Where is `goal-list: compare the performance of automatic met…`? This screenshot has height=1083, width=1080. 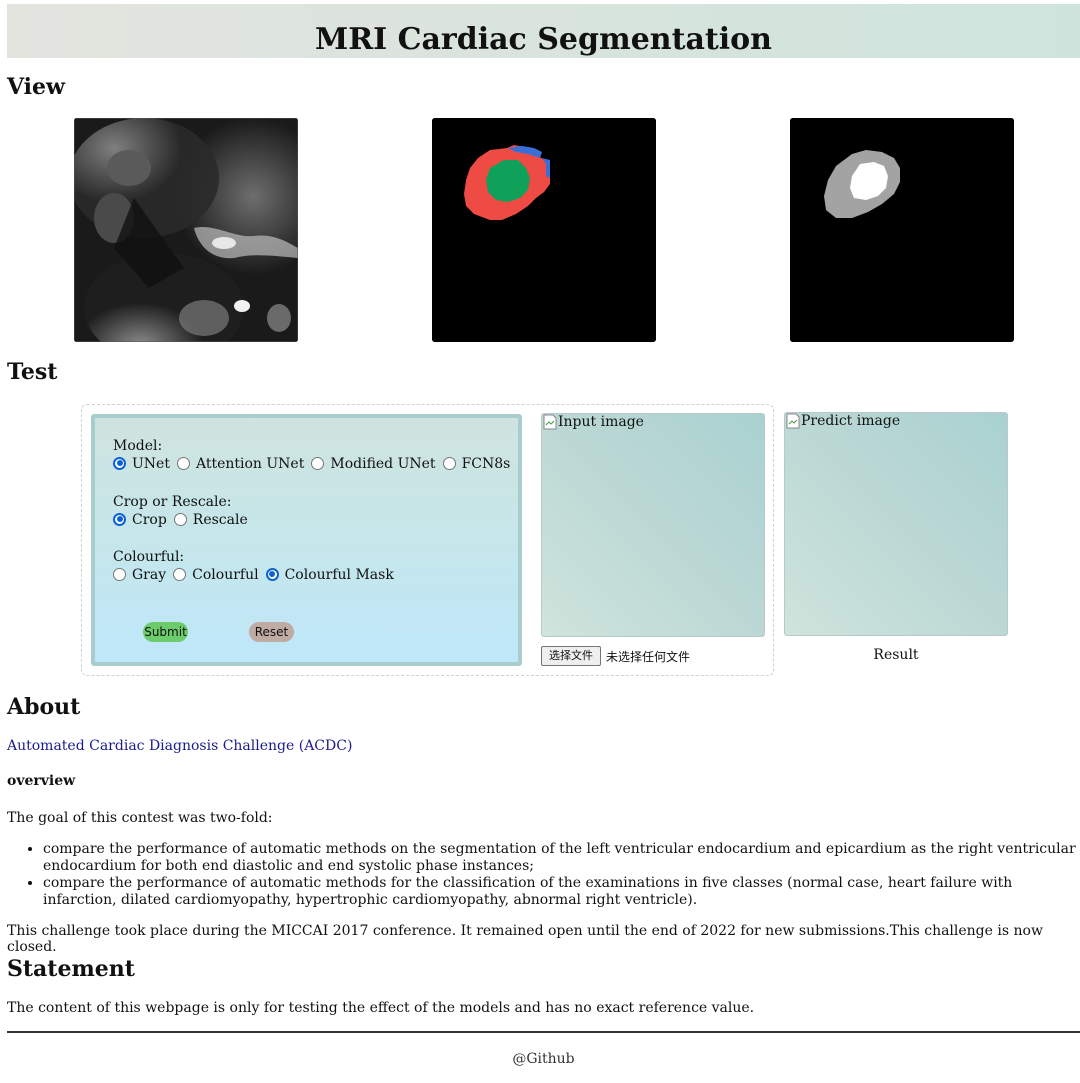
goal-list: compare the performance of automatic met… is located at coordinates (543, 875).